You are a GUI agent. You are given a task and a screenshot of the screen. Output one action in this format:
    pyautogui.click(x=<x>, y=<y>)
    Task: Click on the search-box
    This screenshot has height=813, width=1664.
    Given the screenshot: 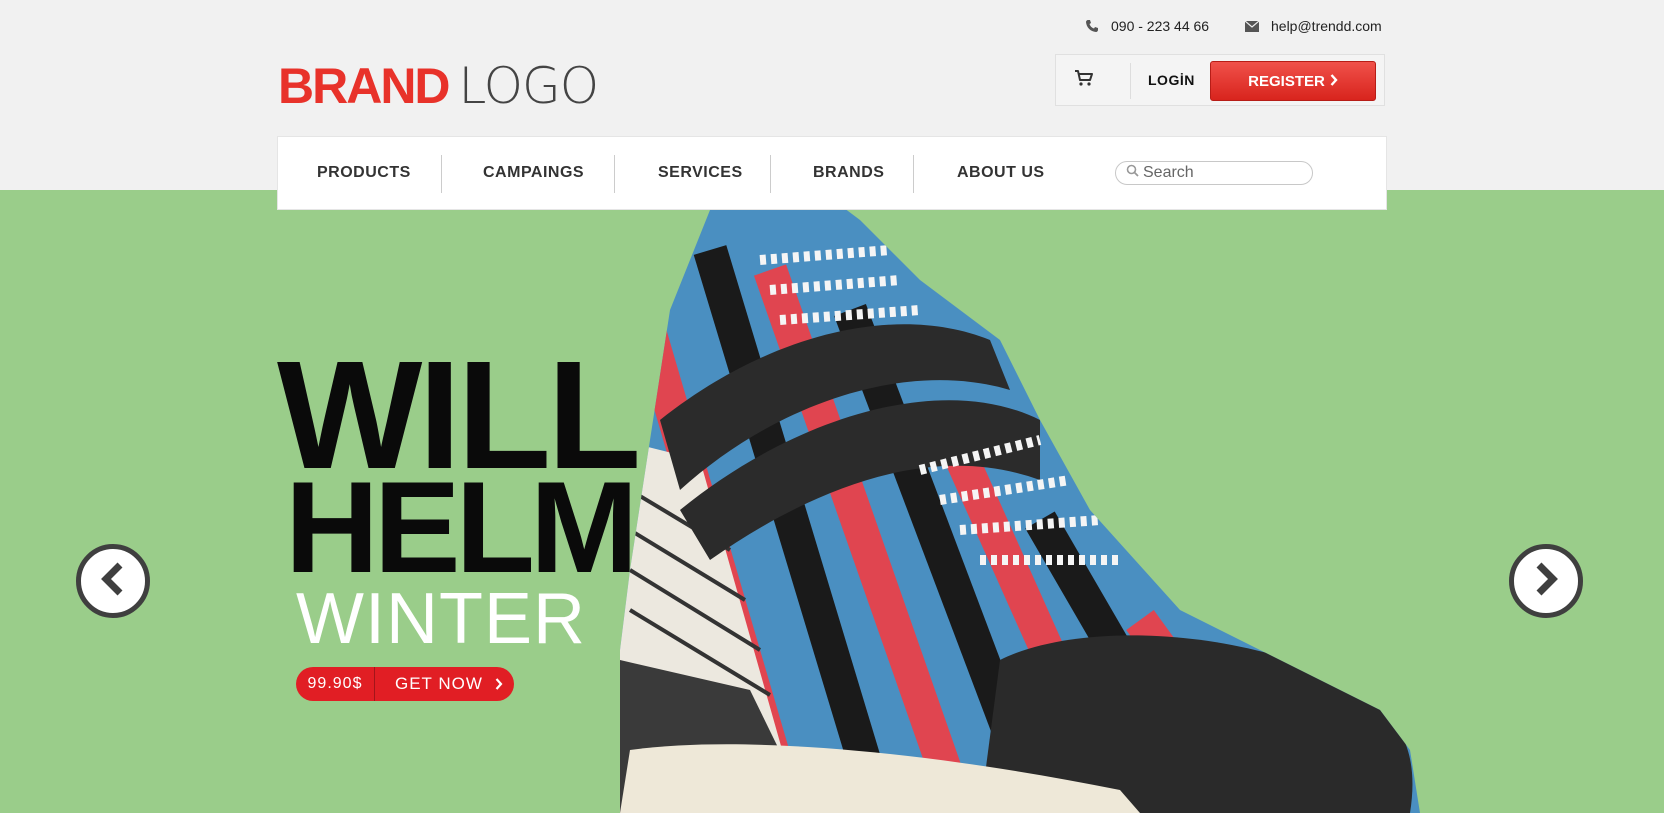 What is the action you would take?
    pyautogui.click(x=1214, y=173)
    